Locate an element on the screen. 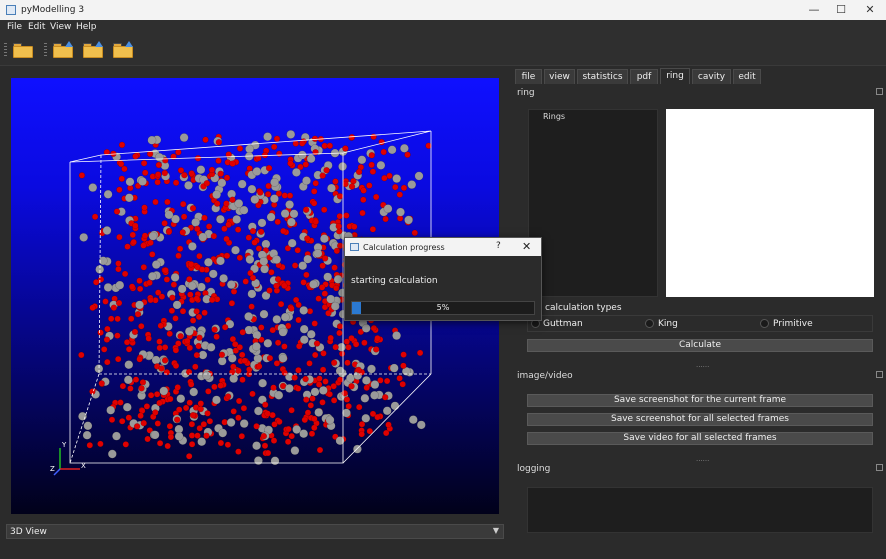 The height and width of the screenshot is (559, 886). menu-file: File is located at coordinates (14, 27).